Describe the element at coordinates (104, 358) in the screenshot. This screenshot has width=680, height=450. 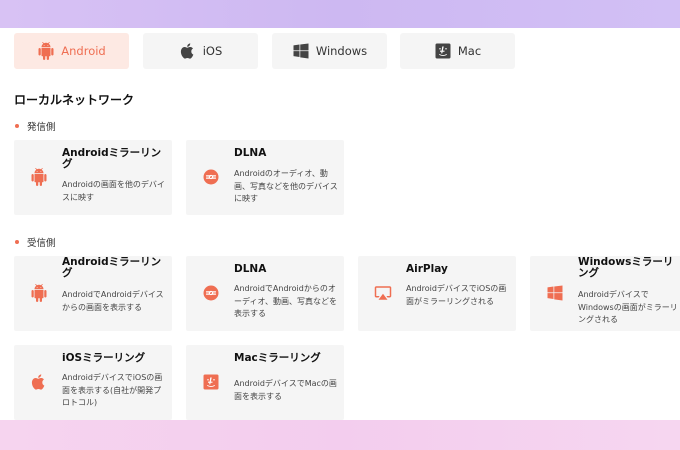
I see `card-title: iOSミラーリング` at that location.